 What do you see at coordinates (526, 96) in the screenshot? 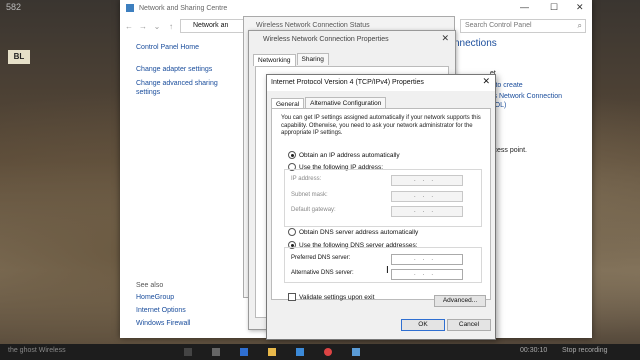
I see `right-link-fragment-3: ss Network Connection` at bounding box center [526, 96].